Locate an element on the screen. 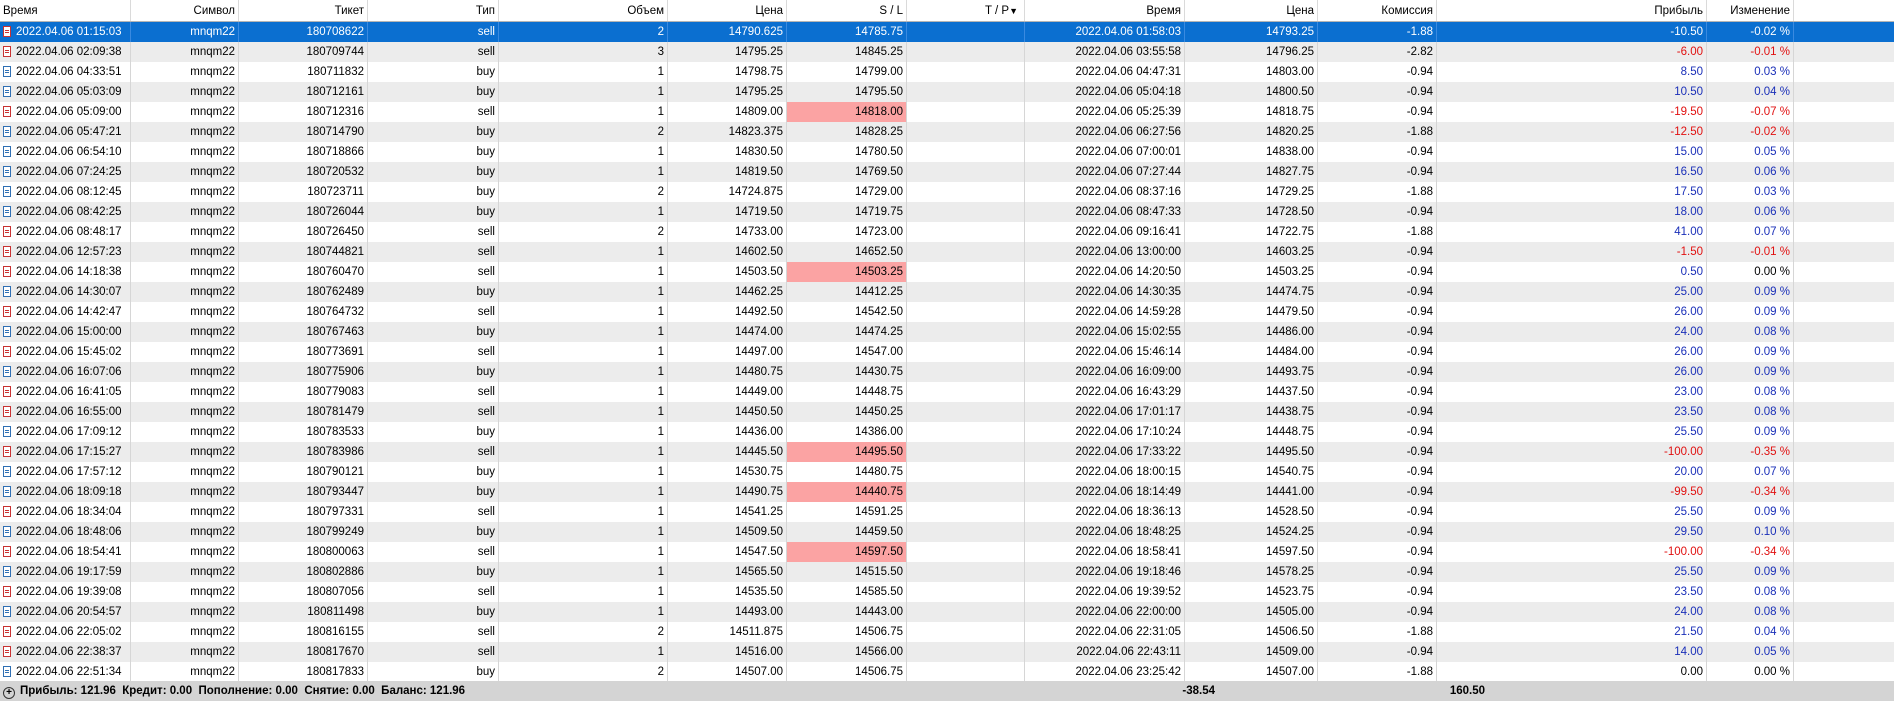 This screenshot has width=1894, height=701. cell-close-price: 14796.25 is located at coordinates (1251, 52).